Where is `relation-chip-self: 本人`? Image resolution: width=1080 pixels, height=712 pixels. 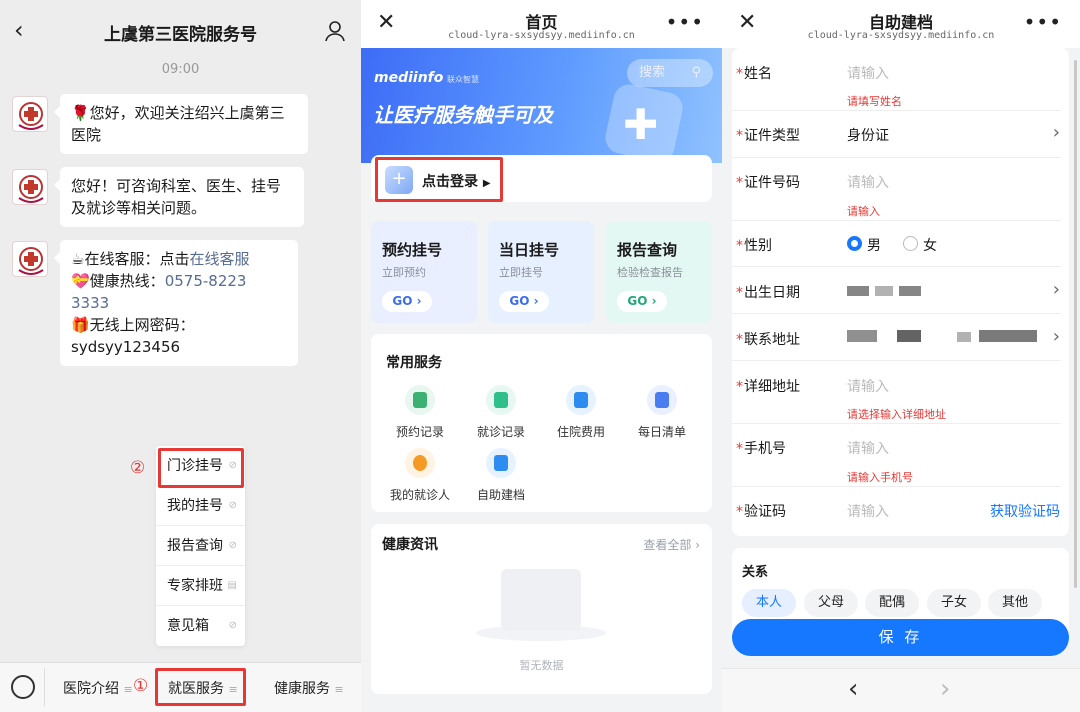
relation-chip-self: 本人 is located at coordinates (769, 603).